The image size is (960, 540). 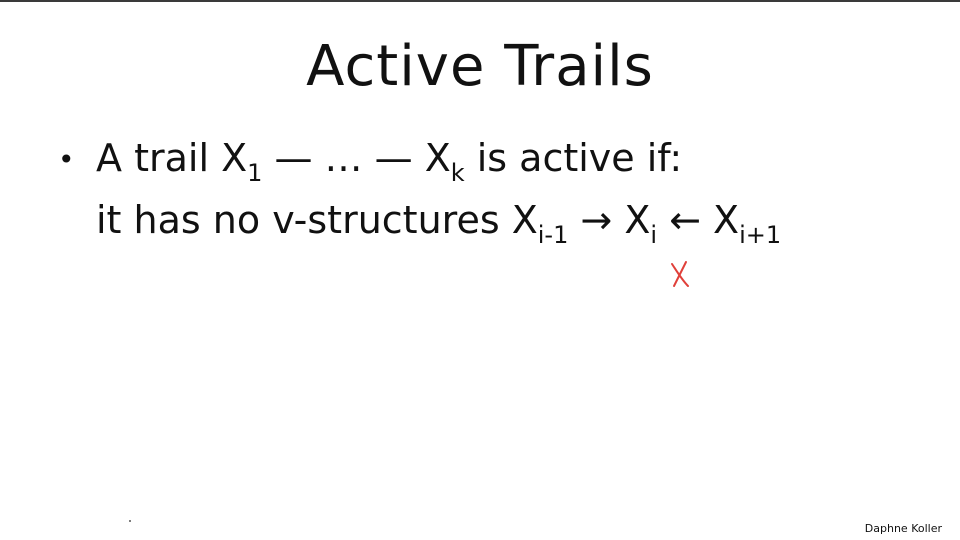 What do you see at coordinates (553, 235) in the screenshot?
I see `line2-subscript-i-minus-1: i-1` at bounding box center [553, 235].